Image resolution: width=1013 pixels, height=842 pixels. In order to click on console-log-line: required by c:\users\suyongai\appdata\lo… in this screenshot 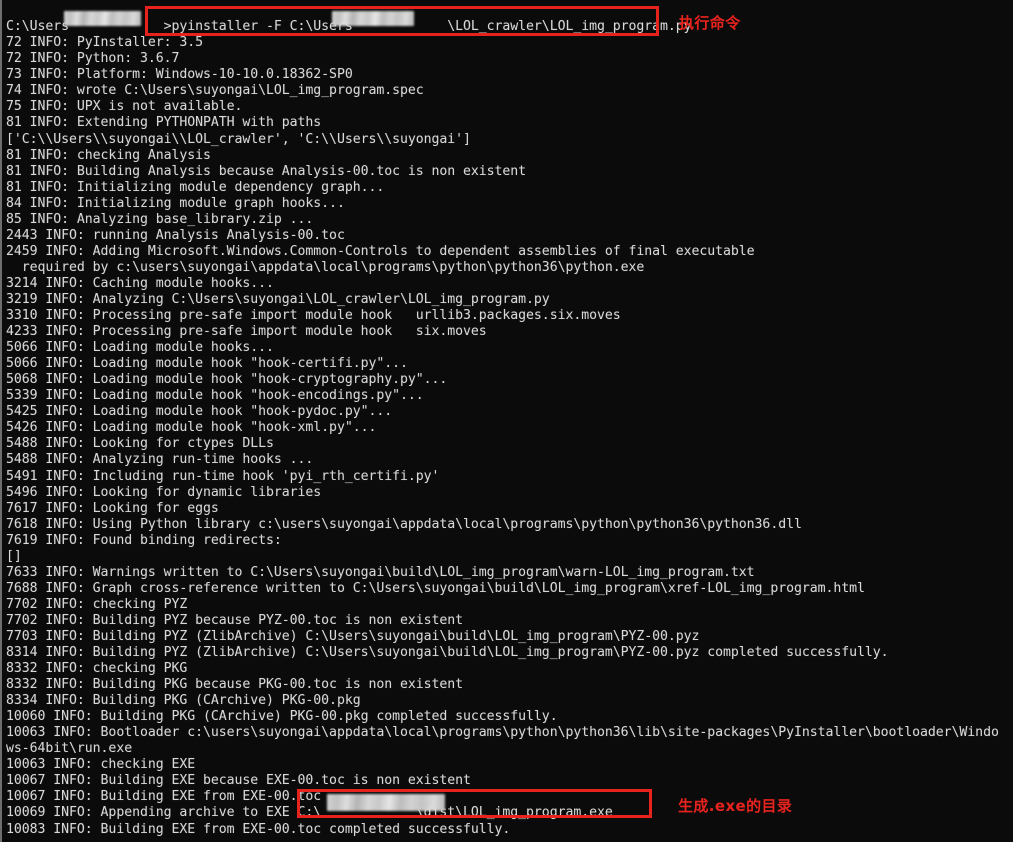, I will do `click(325, 267)`.